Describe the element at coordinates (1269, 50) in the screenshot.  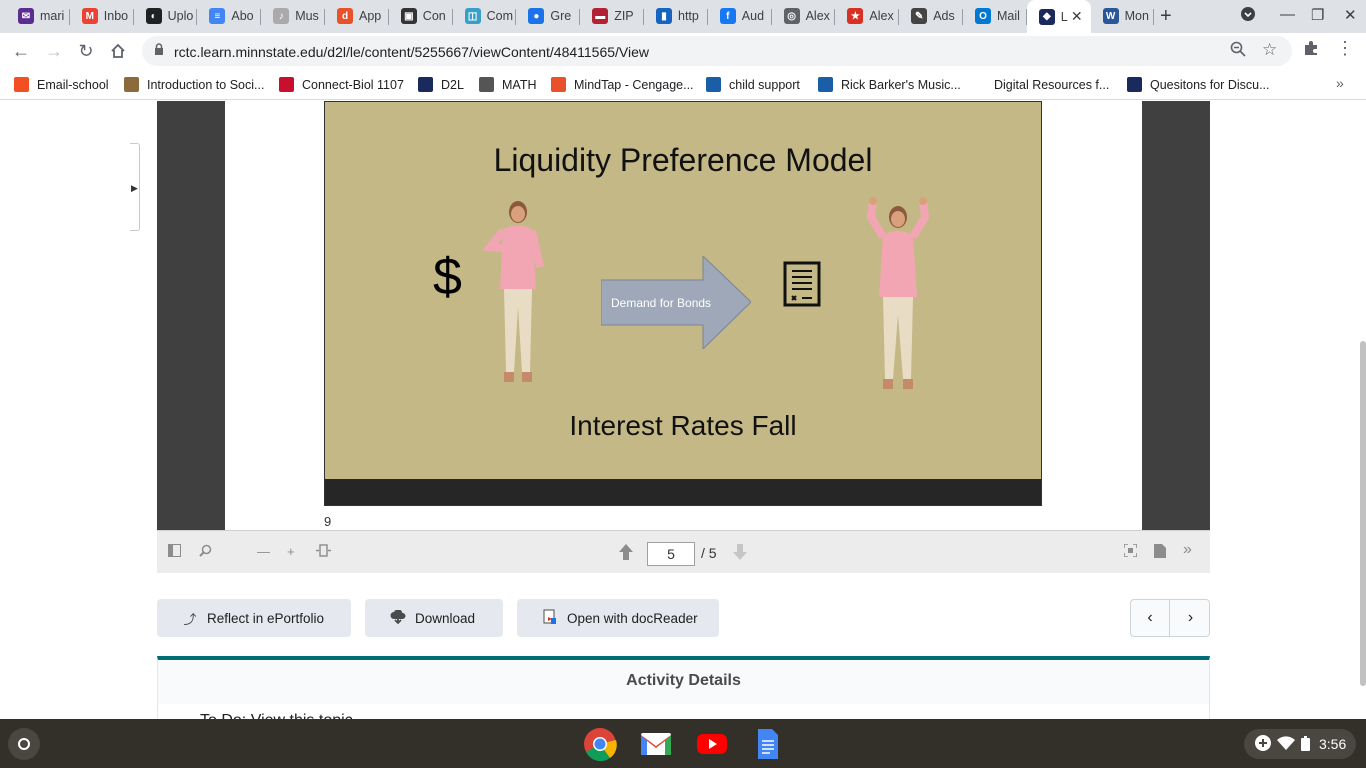
I see `bookmark-star-icon: ☆` at that location.